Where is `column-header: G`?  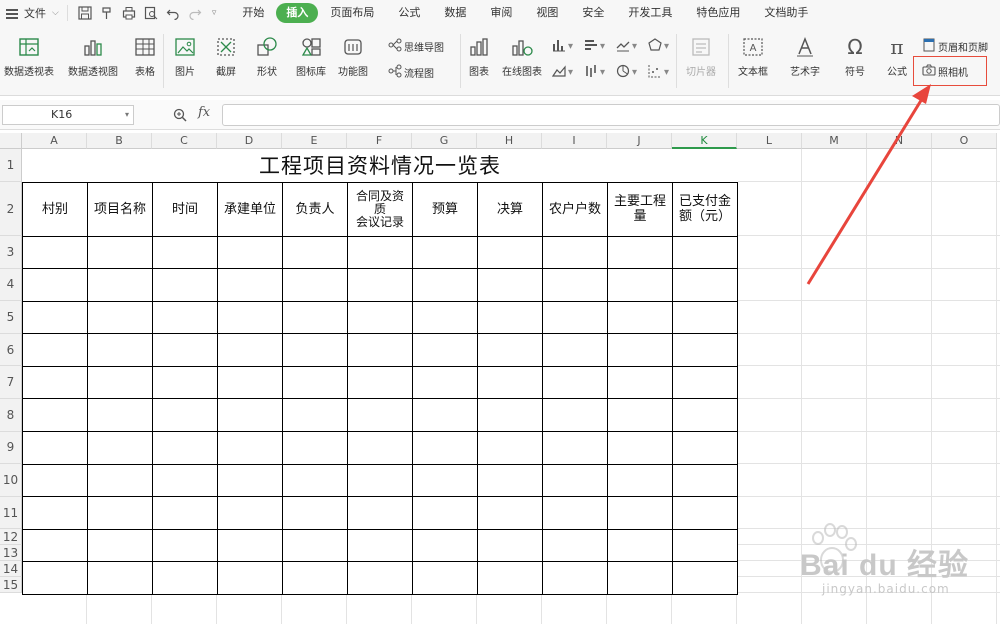
column-header: G is located at coordinates (444, 141).